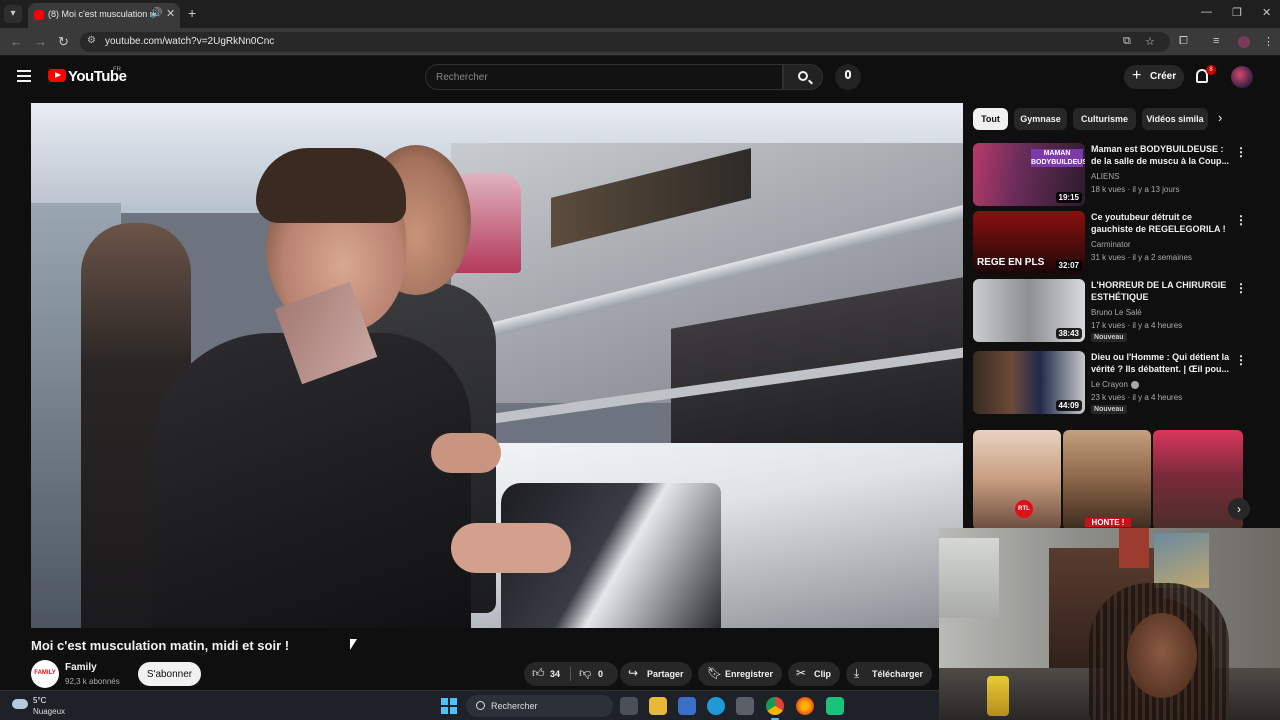 This screenshot has height=720, width=1280. Describe the element at coordinates (740, 674) in the screenshot. I see `save-button: 🔖︎ Enregistrer` at that location.